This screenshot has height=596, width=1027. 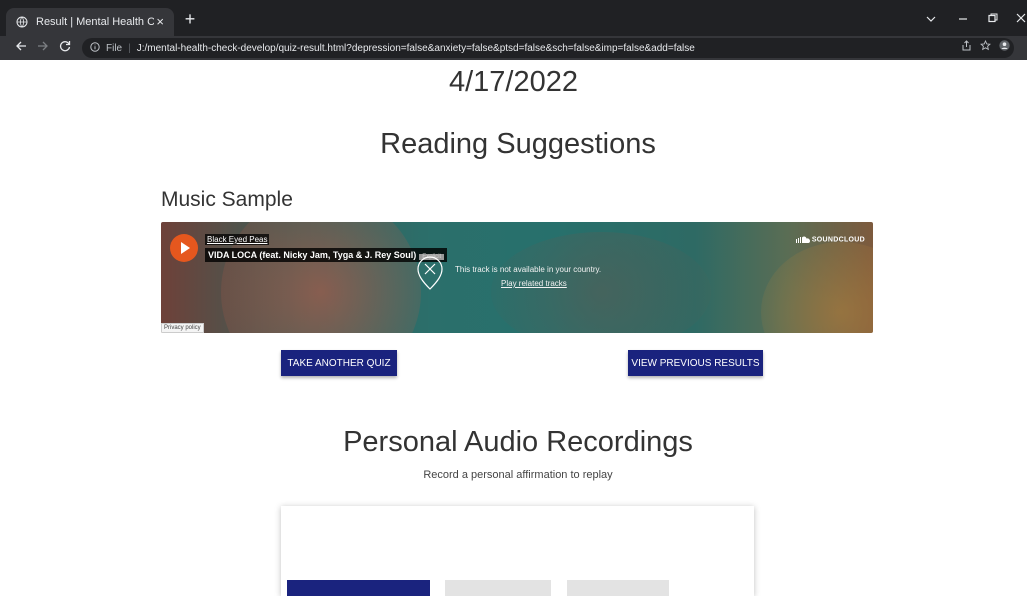 I want to click on soundcloud-brand: SOUNDCLOUD, so click(x=838, y=240).